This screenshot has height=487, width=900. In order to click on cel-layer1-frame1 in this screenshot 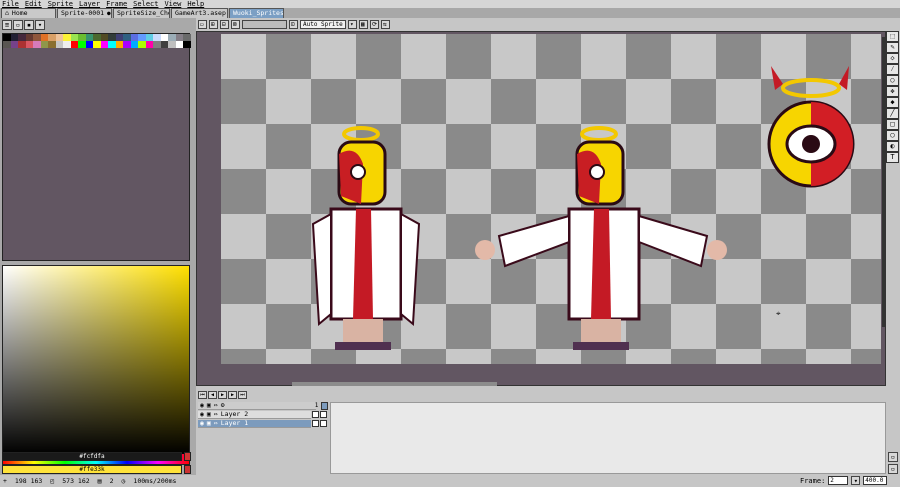, I will do `click(315, 423)`.